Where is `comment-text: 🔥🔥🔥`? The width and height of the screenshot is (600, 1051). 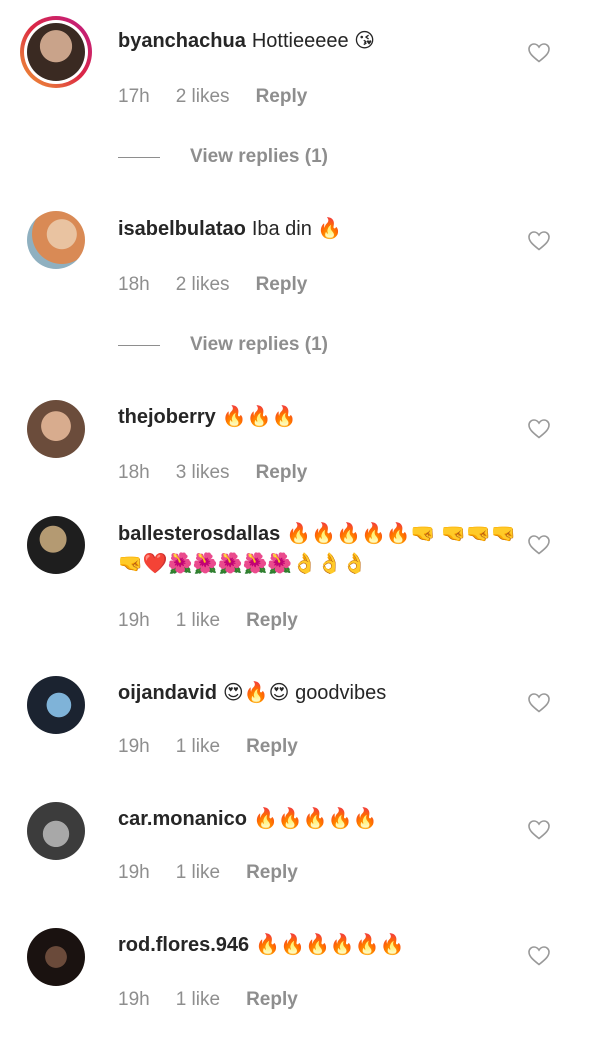 comment-text: 🔥🔥🔥 is located at coordinates (259, 417).